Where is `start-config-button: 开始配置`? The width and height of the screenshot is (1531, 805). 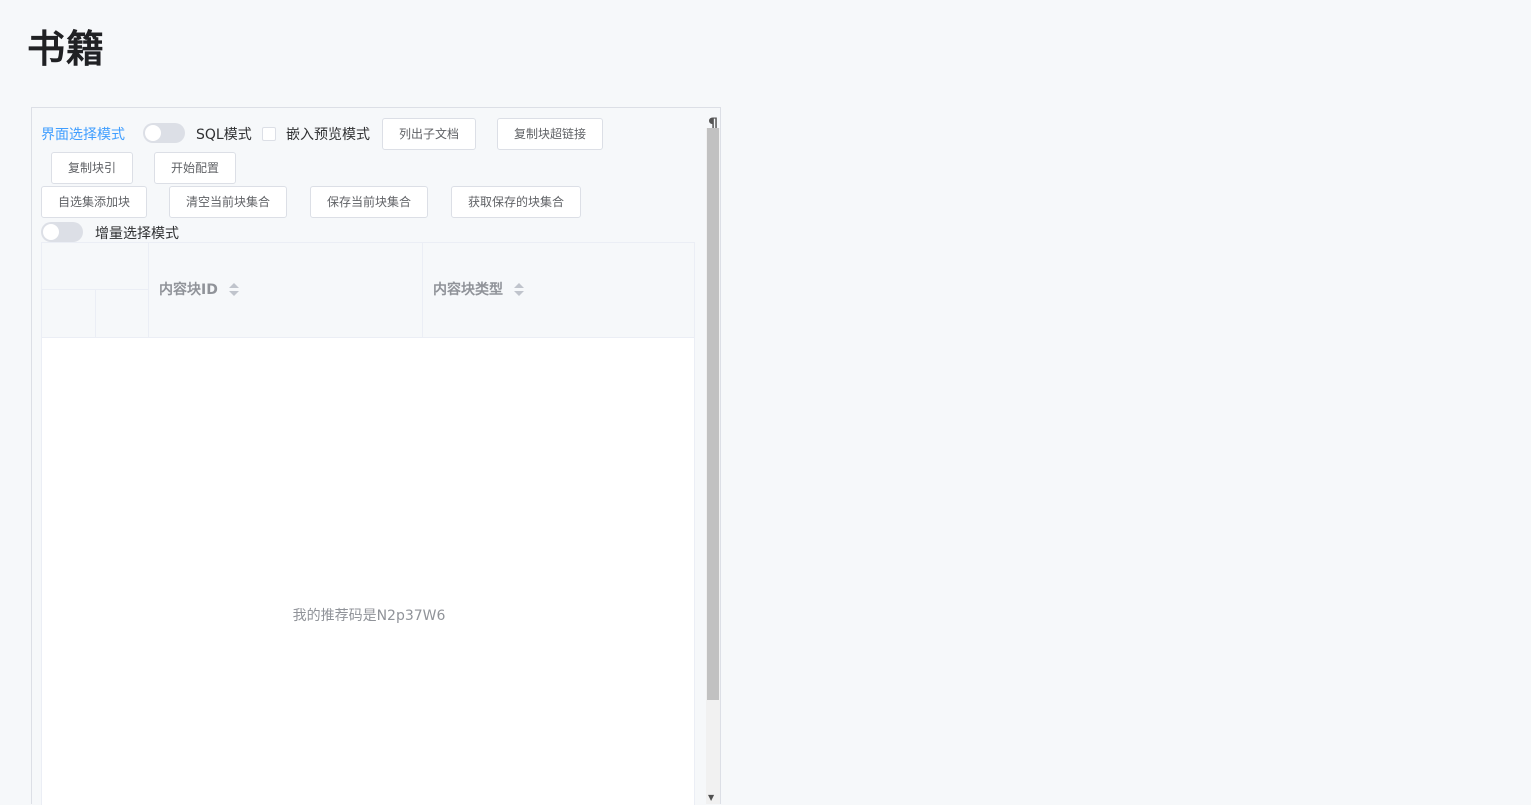
start-config-button: 开始配置 is located at coordinates (195, 168).